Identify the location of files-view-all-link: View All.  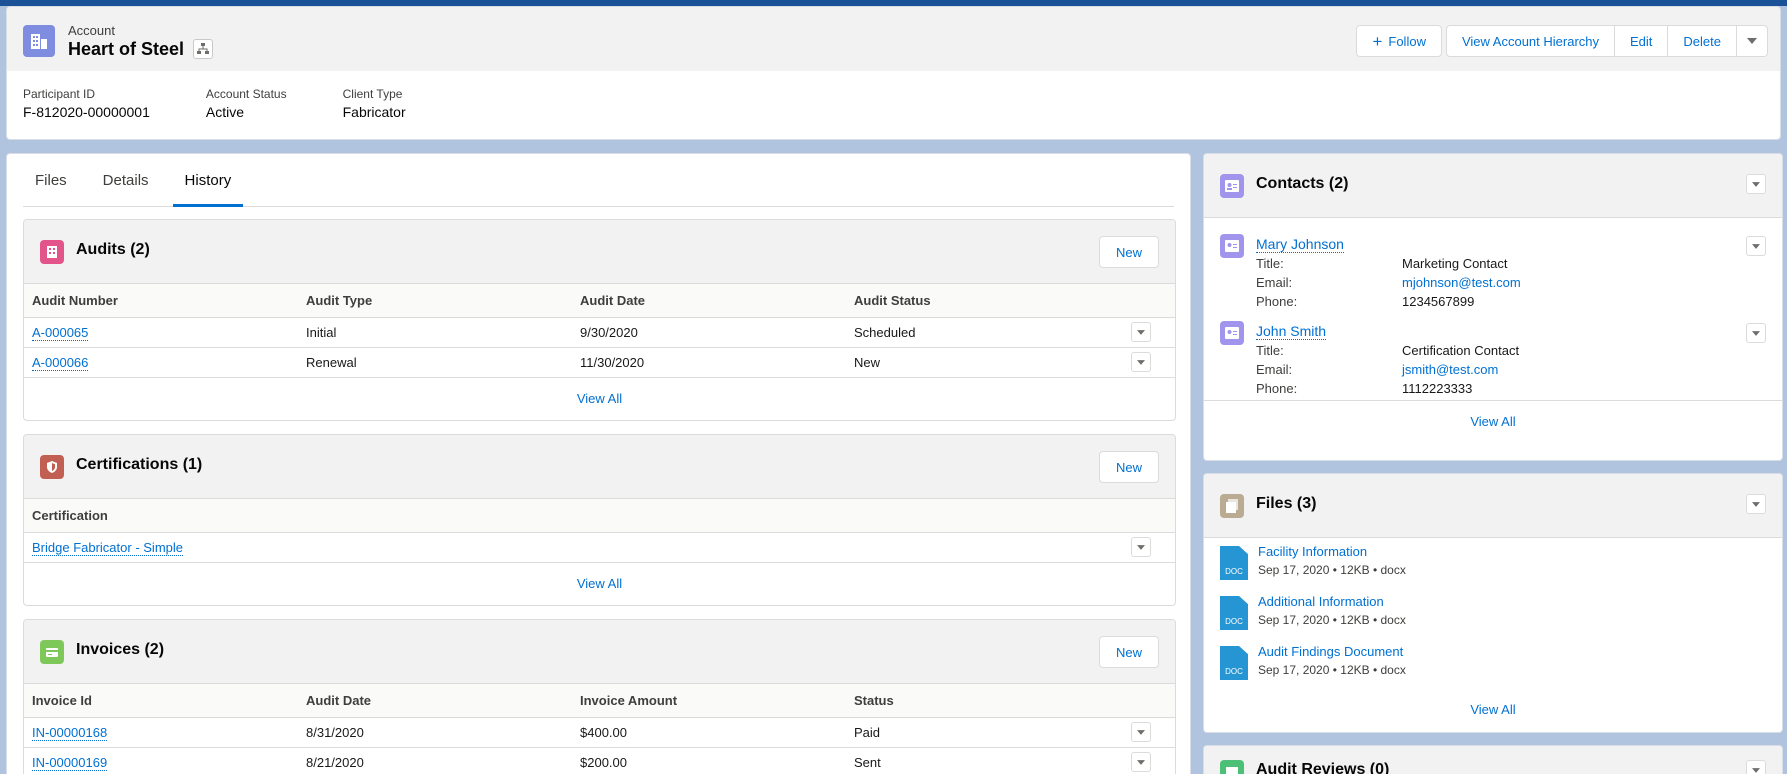
(1492, 709).